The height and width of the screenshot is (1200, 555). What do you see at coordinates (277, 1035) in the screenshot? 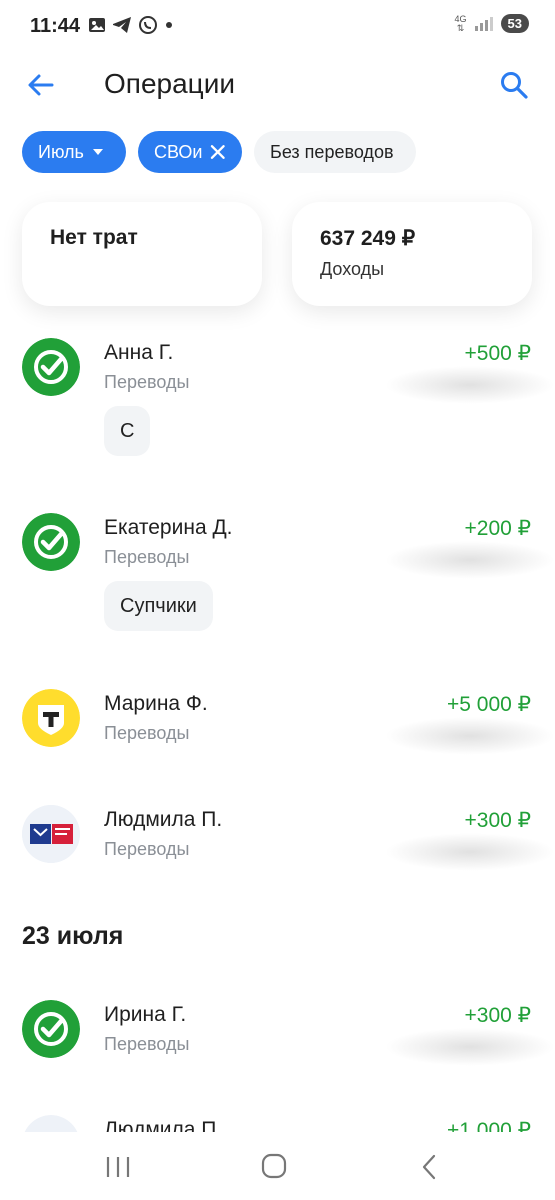
I see `transaction-row: Ирина Г. Переводы +300 ₽` at bounding box center [277, 1035].